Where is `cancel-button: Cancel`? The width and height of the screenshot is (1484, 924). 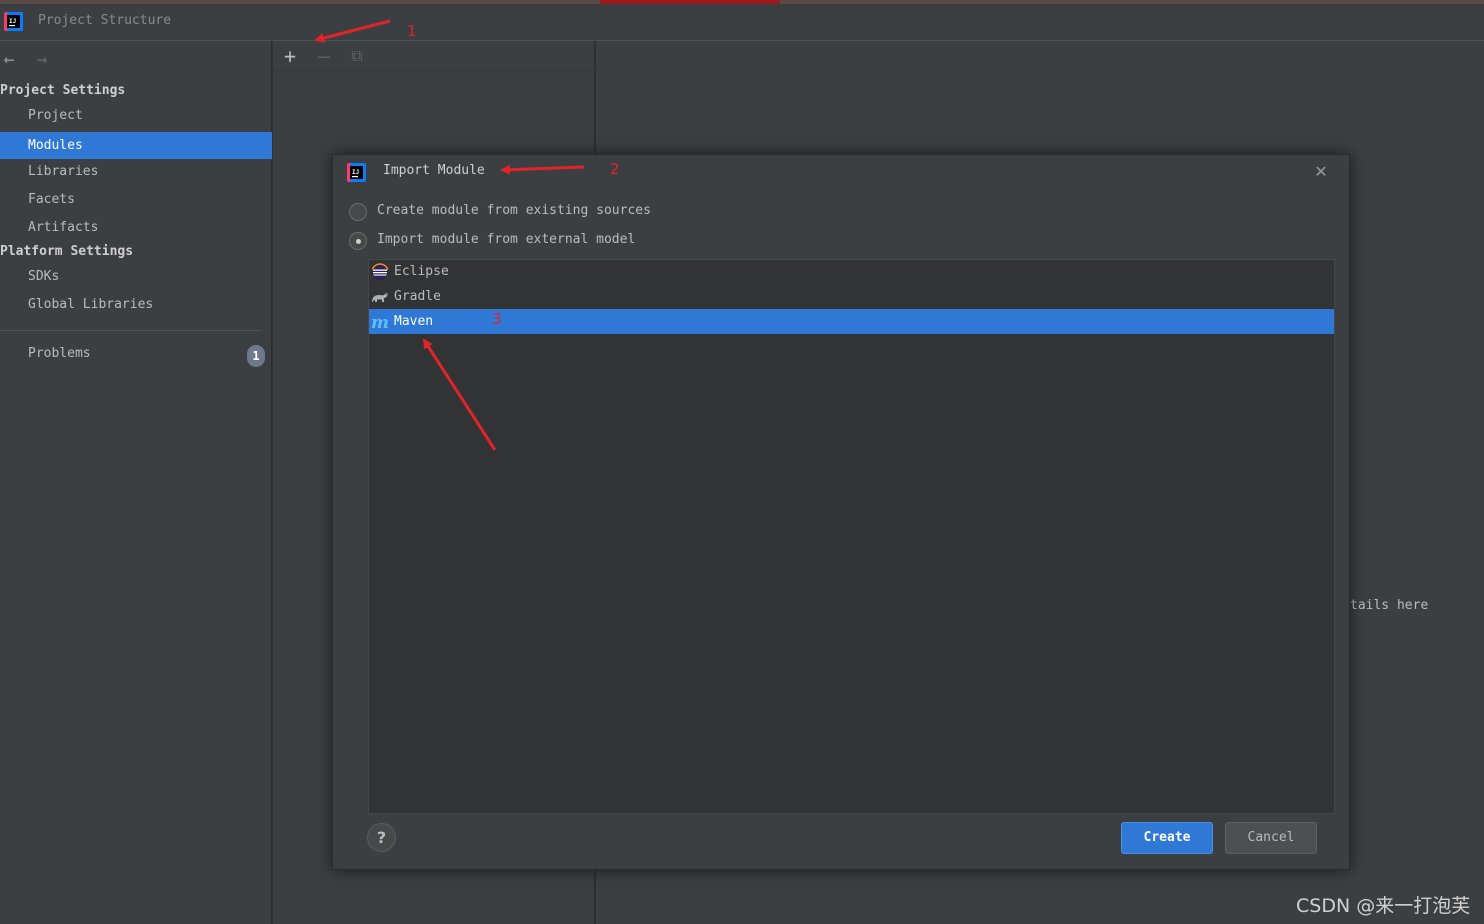
cancel-button: Cancel is located at coordinates (1271, 838).